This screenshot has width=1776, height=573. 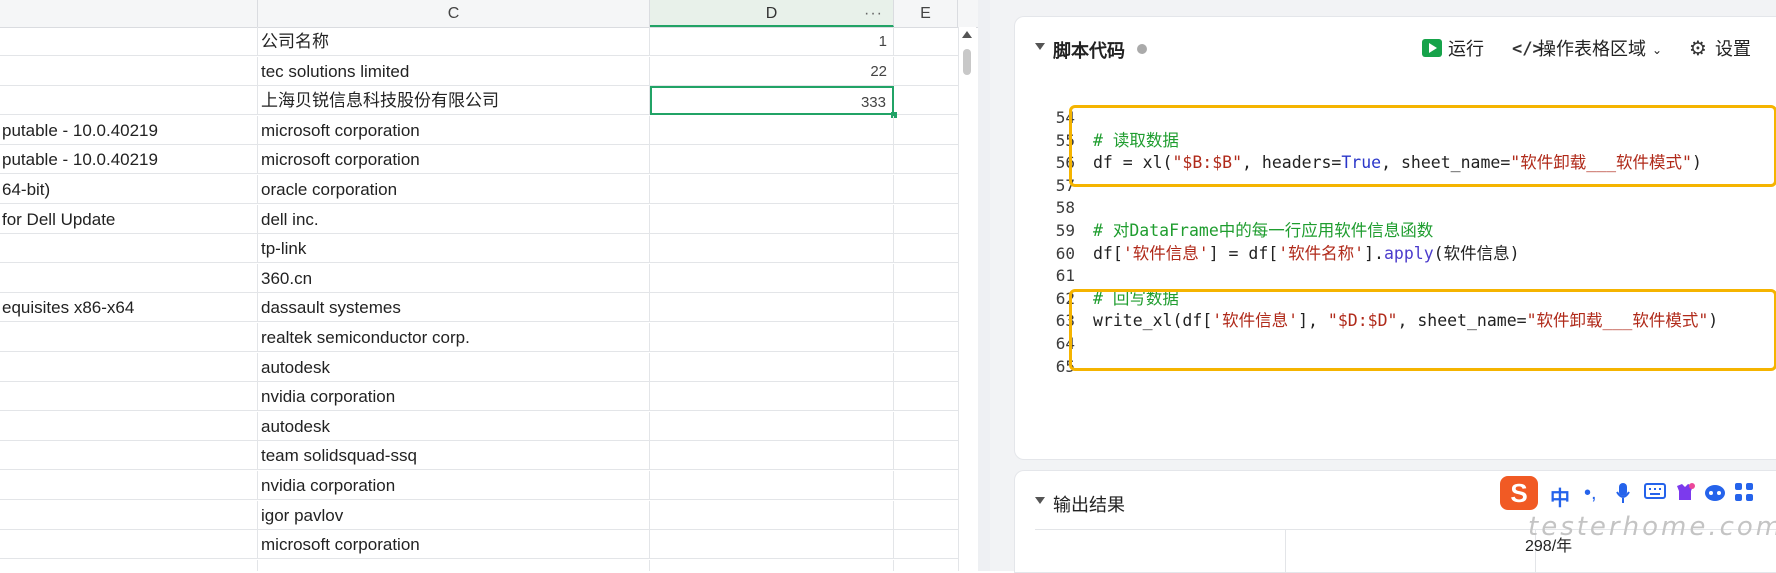 I want to click on cell-d: 22, so click(x=772, y=71).